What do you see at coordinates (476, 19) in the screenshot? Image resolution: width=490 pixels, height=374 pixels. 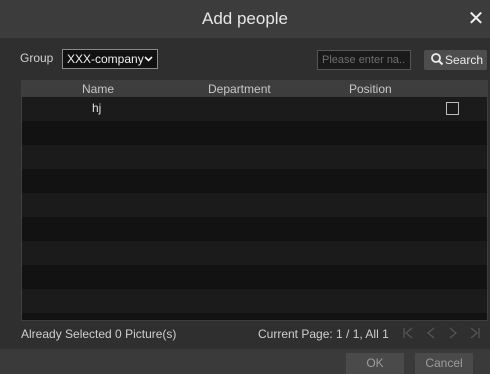 I see `close-icon: ✕` at bounding box center [476, 19].